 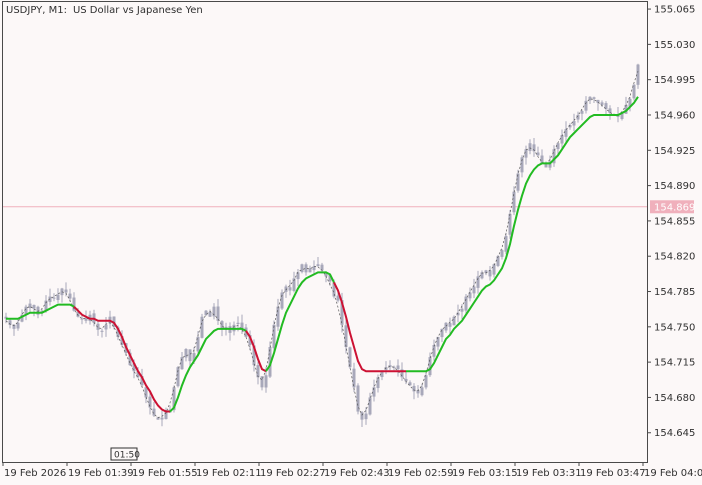 I want to click on cursor-time-value: 01:50, so click(x=127, y=456).